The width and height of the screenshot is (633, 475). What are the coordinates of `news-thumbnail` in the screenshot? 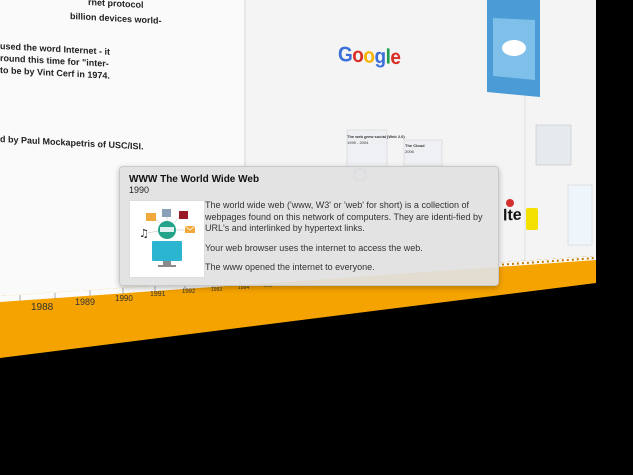 It's located at (553, 145).